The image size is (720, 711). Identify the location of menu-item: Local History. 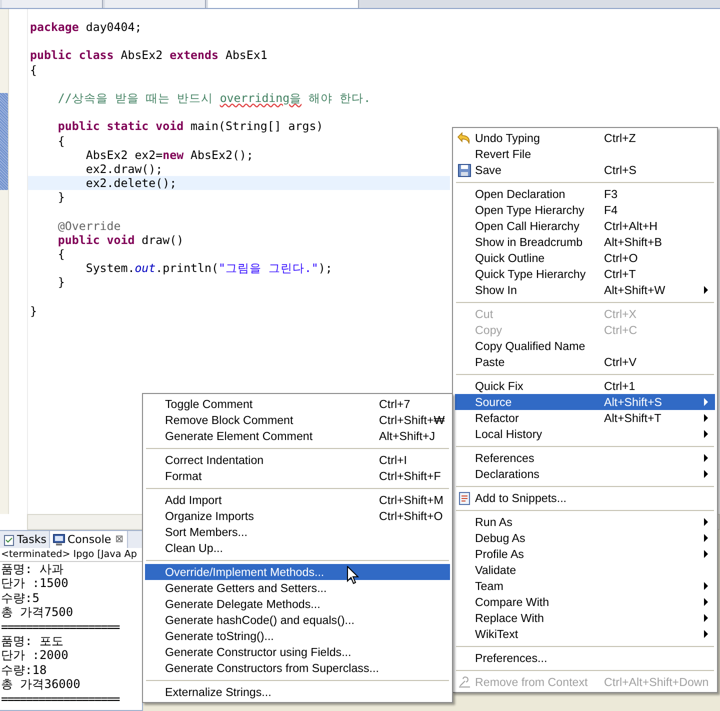
(585, 434).